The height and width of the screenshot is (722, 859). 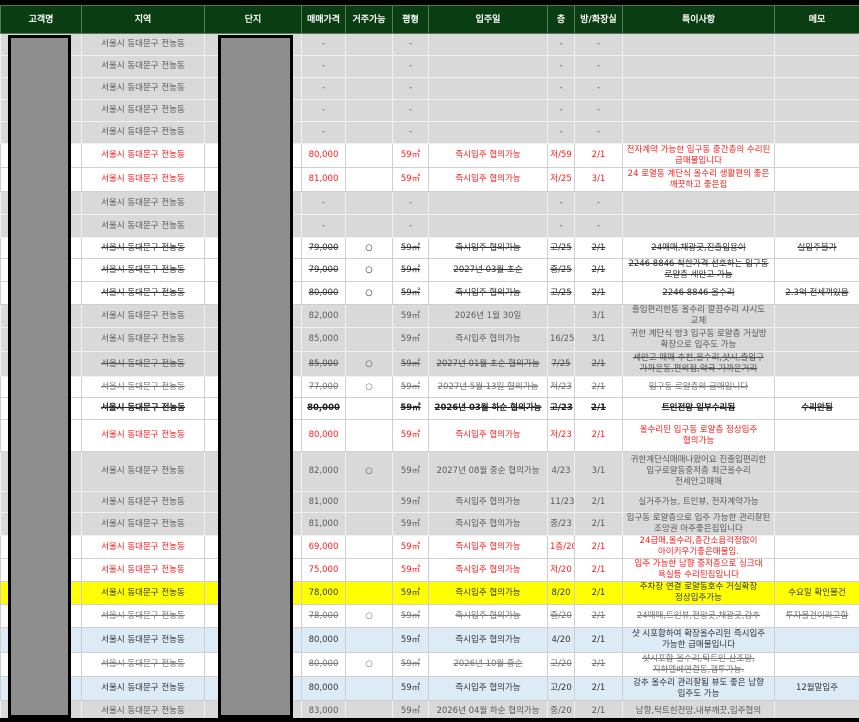 What do you see at coordinates (323, 709) in the screenshot?
I see `price-cell: 83,000` at bounding box center [323, 709].